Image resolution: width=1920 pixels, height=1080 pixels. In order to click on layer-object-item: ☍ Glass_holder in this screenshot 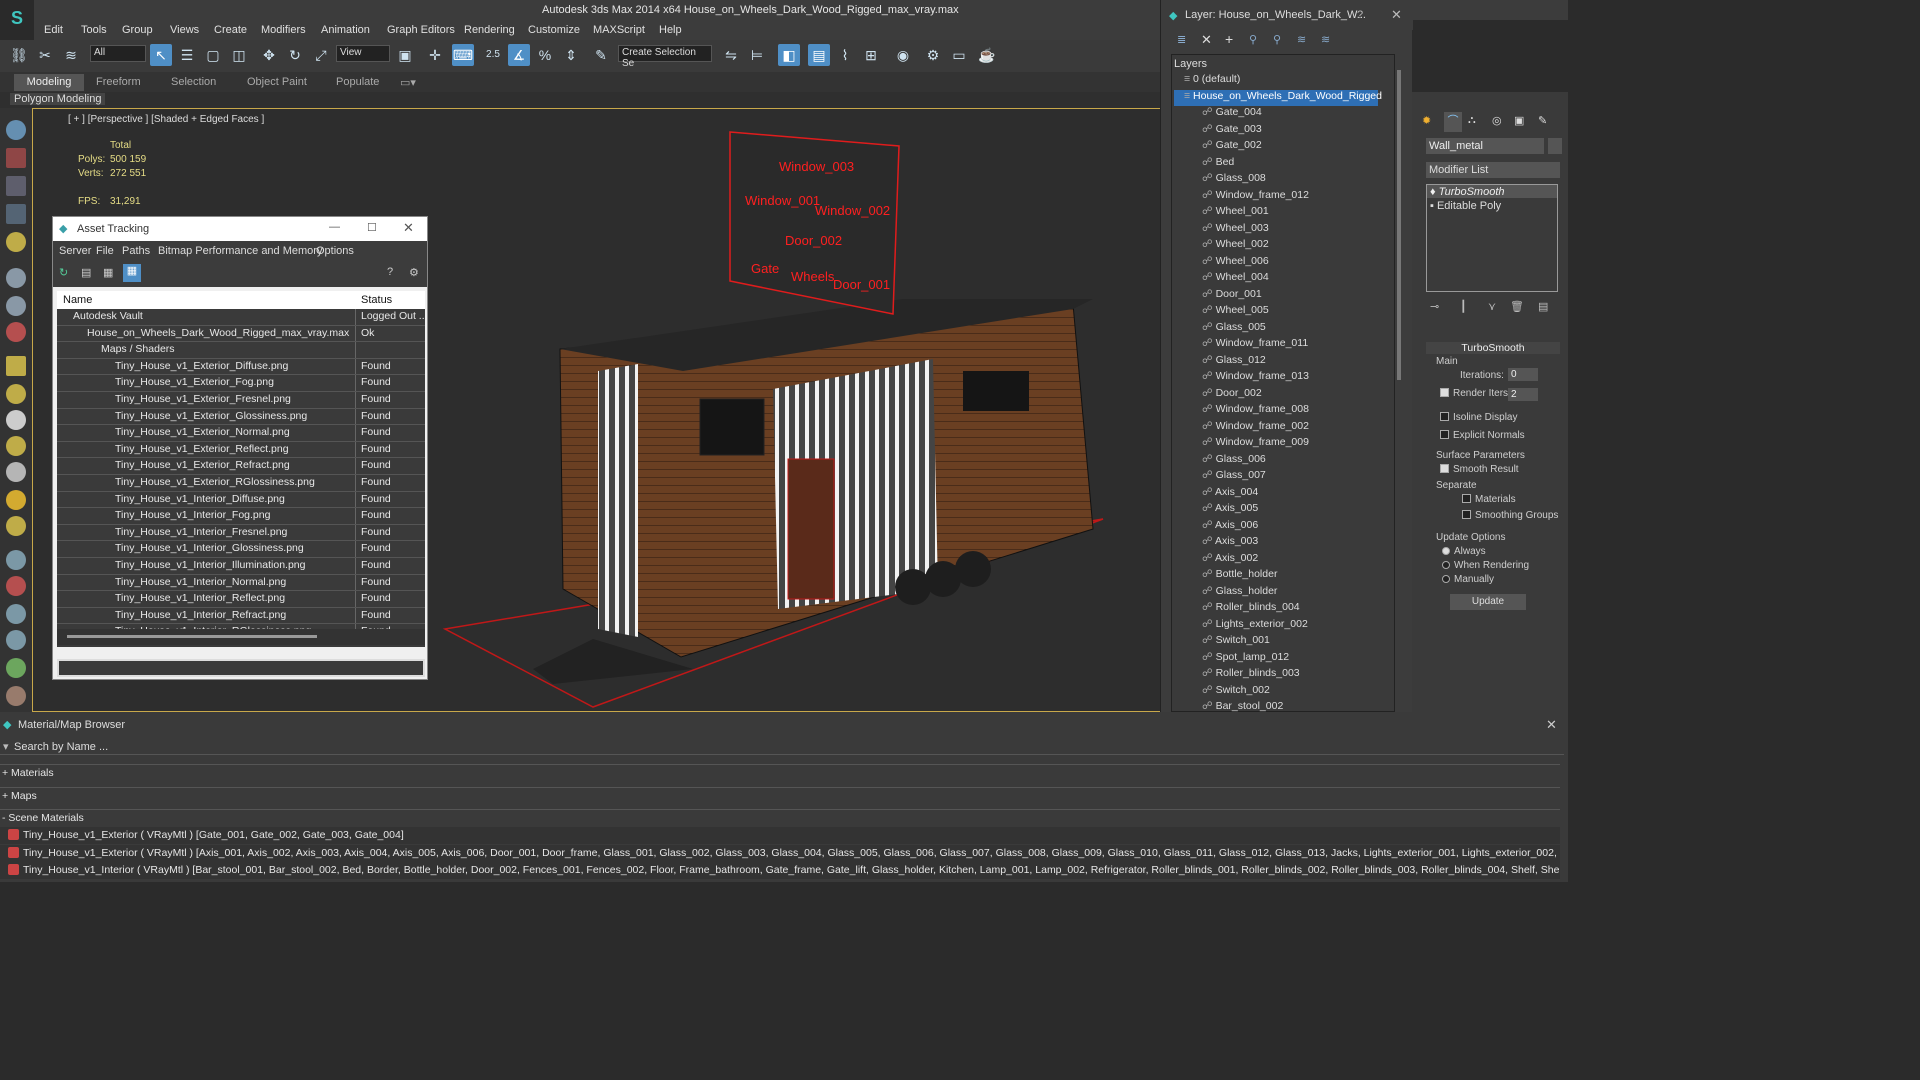, I will do `click(1307, 593)`.